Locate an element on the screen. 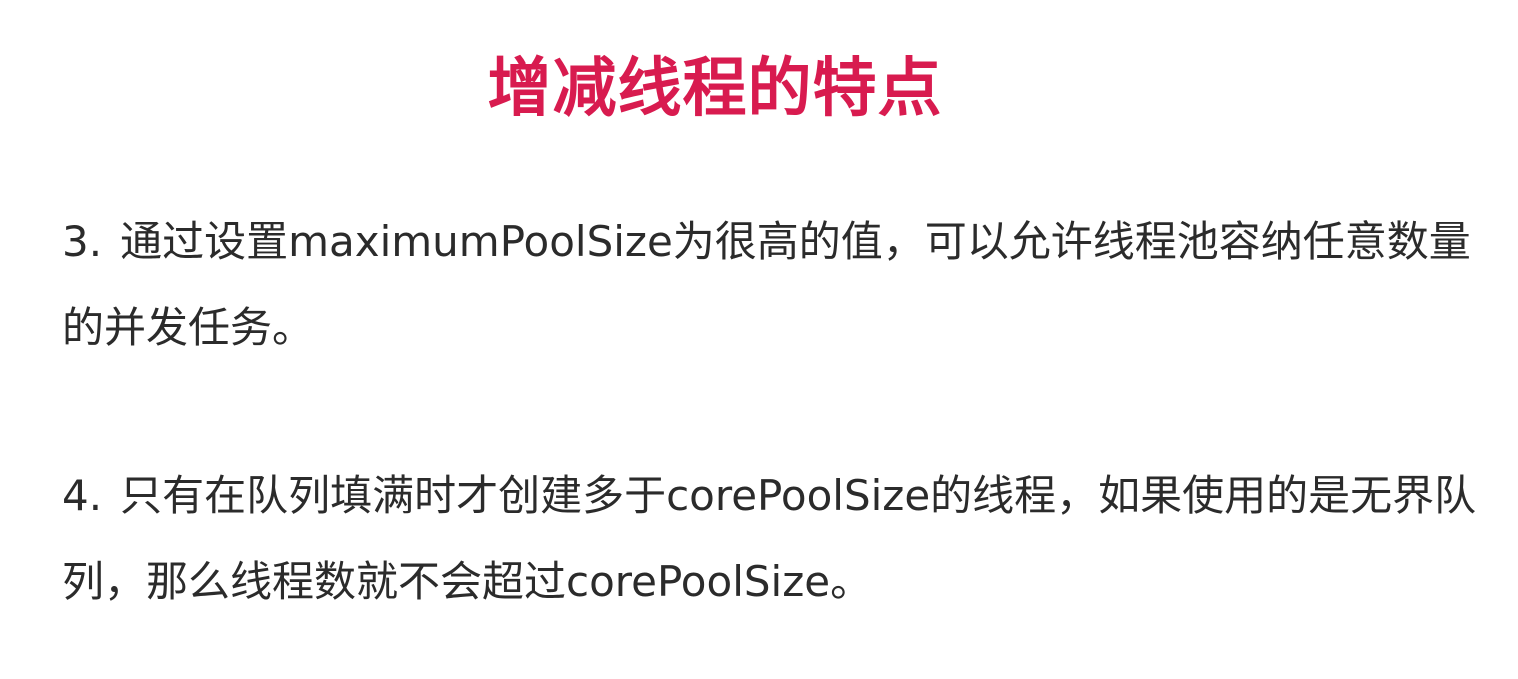 The image size is (1518, 679). slide-title: 增减线程的特点 is located at coordinates (715, 89).